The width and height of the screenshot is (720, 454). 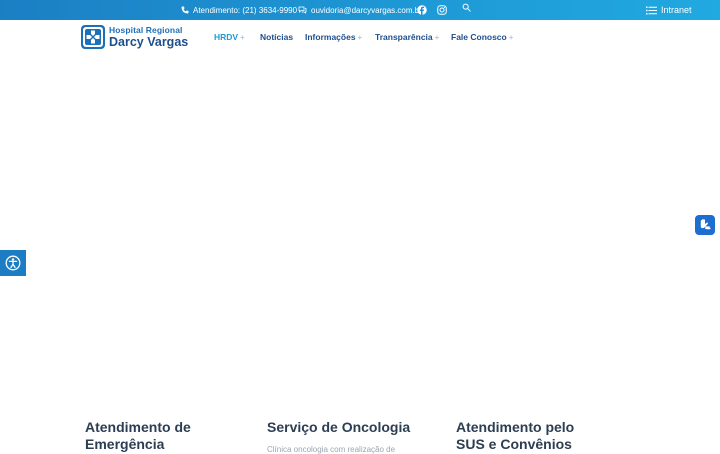 I want to click on logo-line2: Darcy Vargas, so click(x=149, y=41).